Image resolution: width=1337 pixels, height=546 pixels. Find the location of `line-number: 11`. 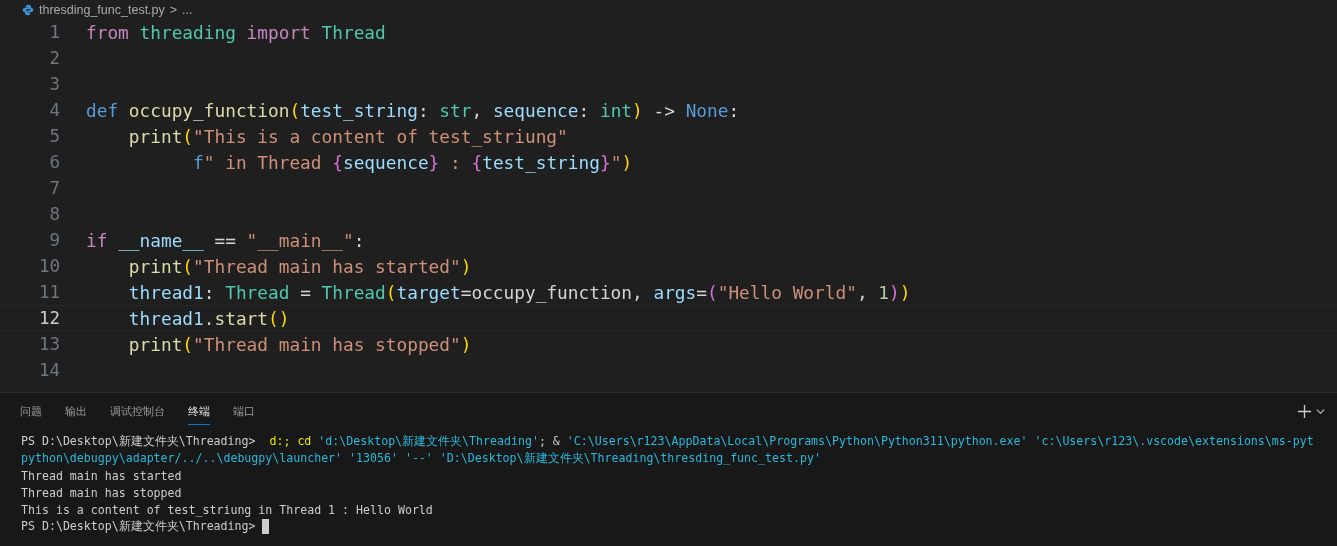

line-number: 11 is located at coordinates (48, 292).